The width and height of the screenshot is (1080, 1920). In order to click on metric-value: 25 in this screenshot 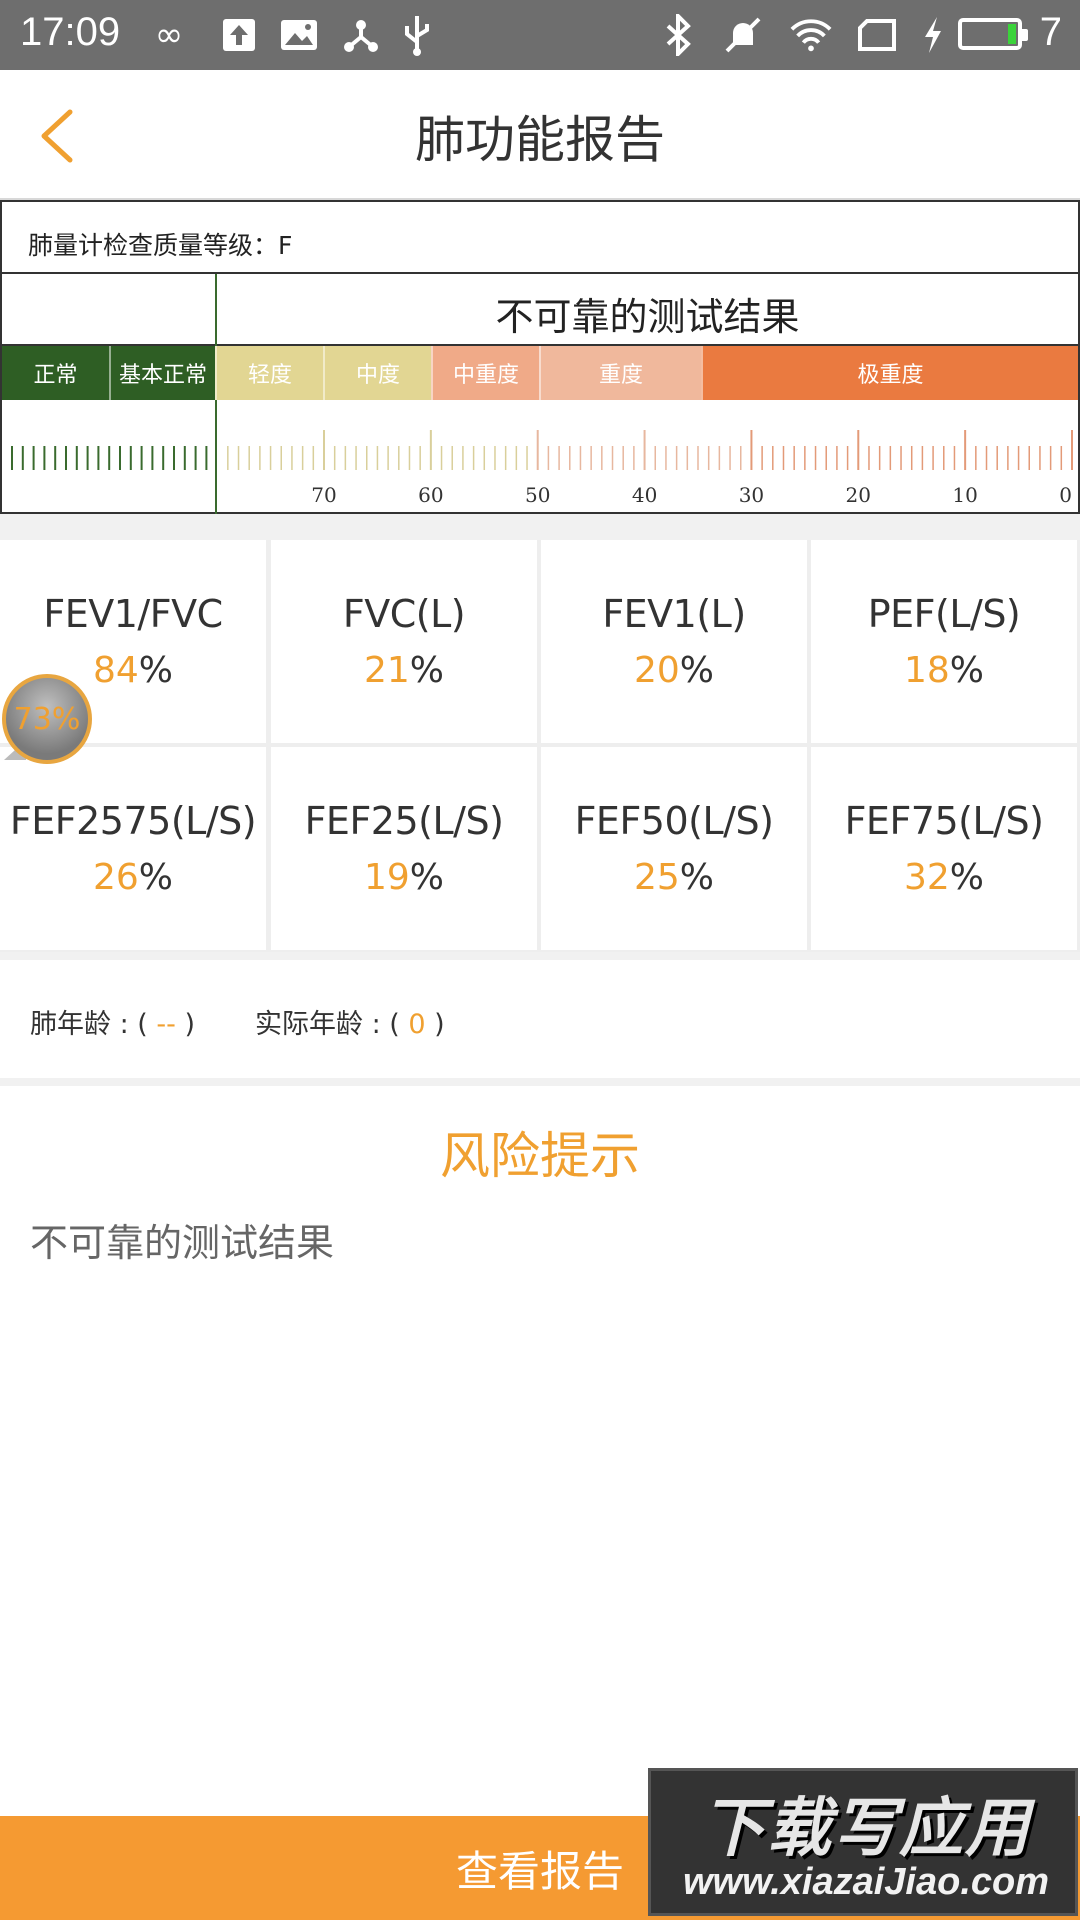, I will do `click(656, 877)`.